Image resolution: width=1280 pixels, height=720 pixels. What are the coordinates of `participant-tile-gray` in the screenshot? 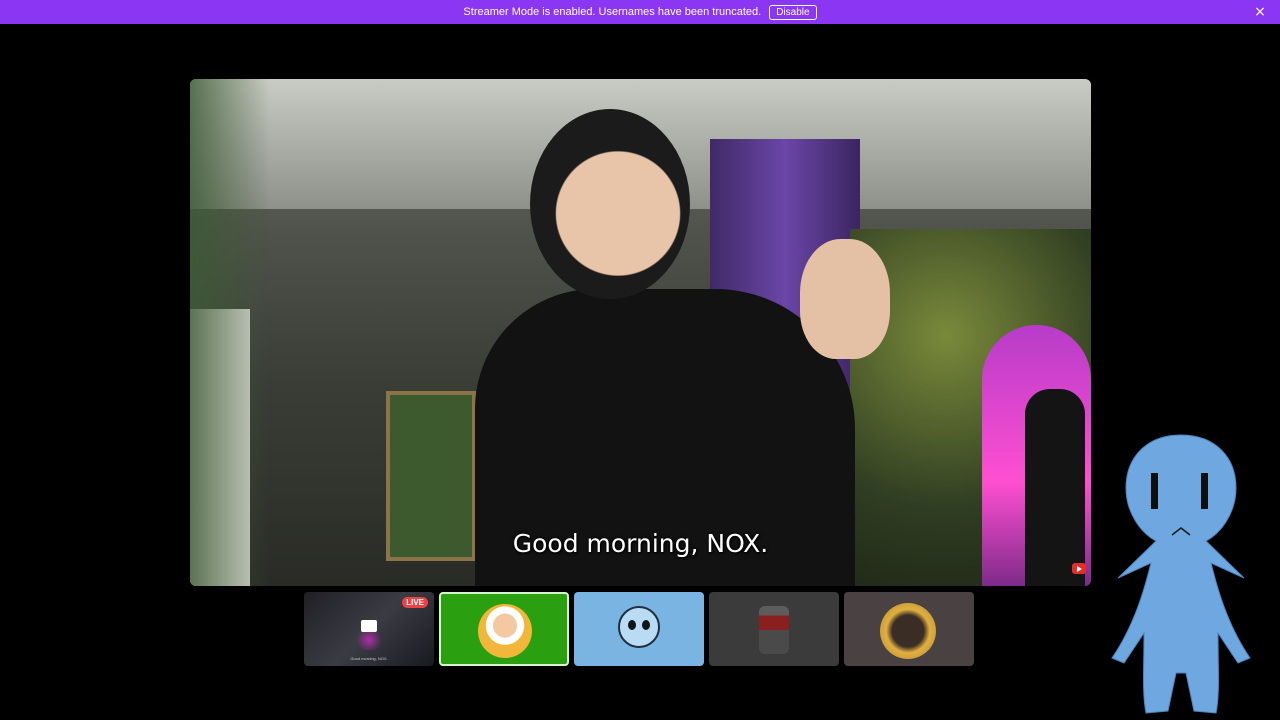 It's located at (774, 629).